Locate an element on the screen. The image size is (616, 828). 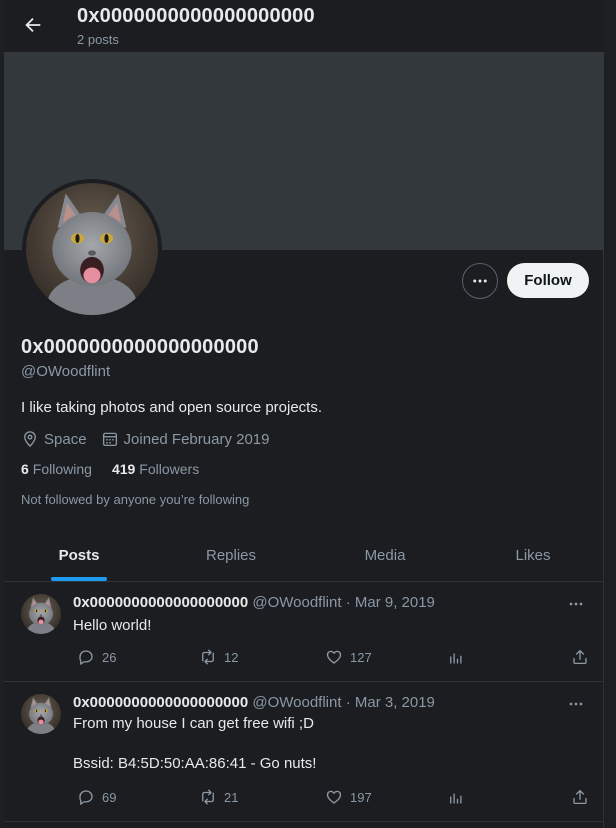
post-text: Hello world! is located at coordinates (112, 626).